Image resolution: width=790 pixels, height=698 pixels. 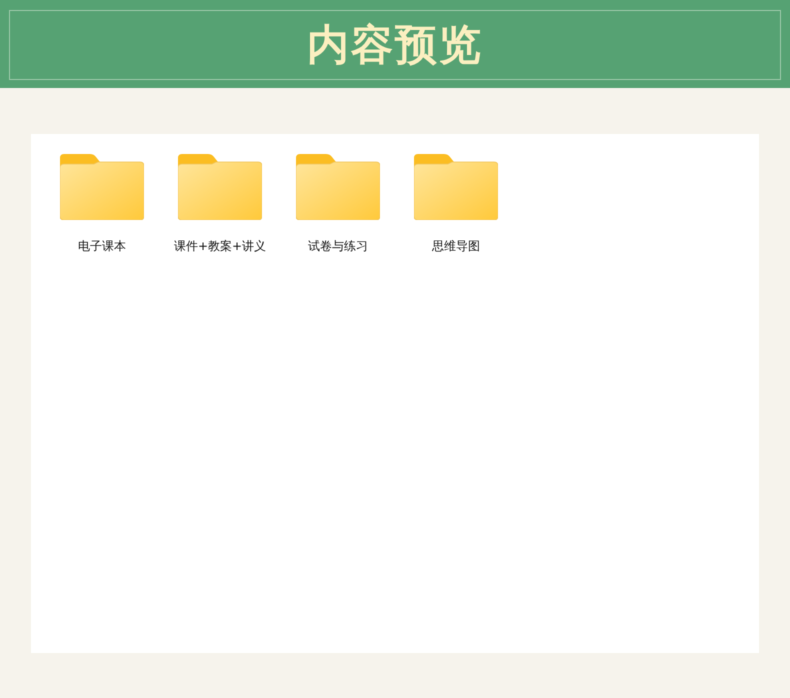 I want to click on folder-label: 课件+教案+讲义, so click(x=220, y=246).